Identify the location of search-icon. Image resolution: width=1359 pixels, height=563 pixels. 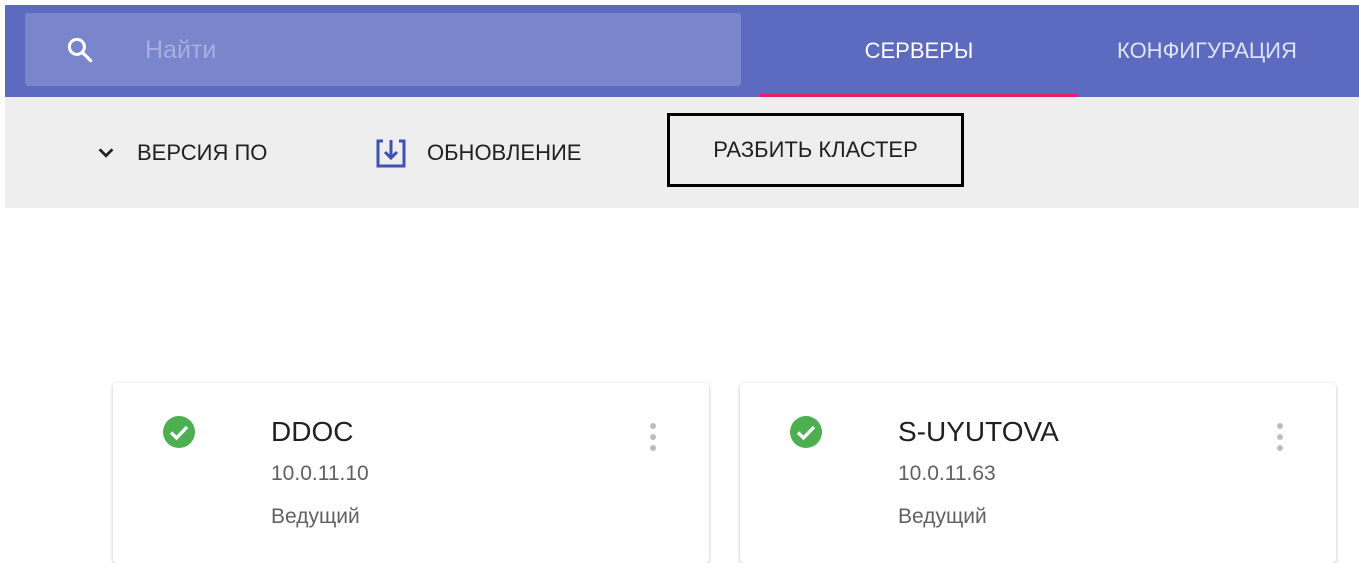
(80, 50).